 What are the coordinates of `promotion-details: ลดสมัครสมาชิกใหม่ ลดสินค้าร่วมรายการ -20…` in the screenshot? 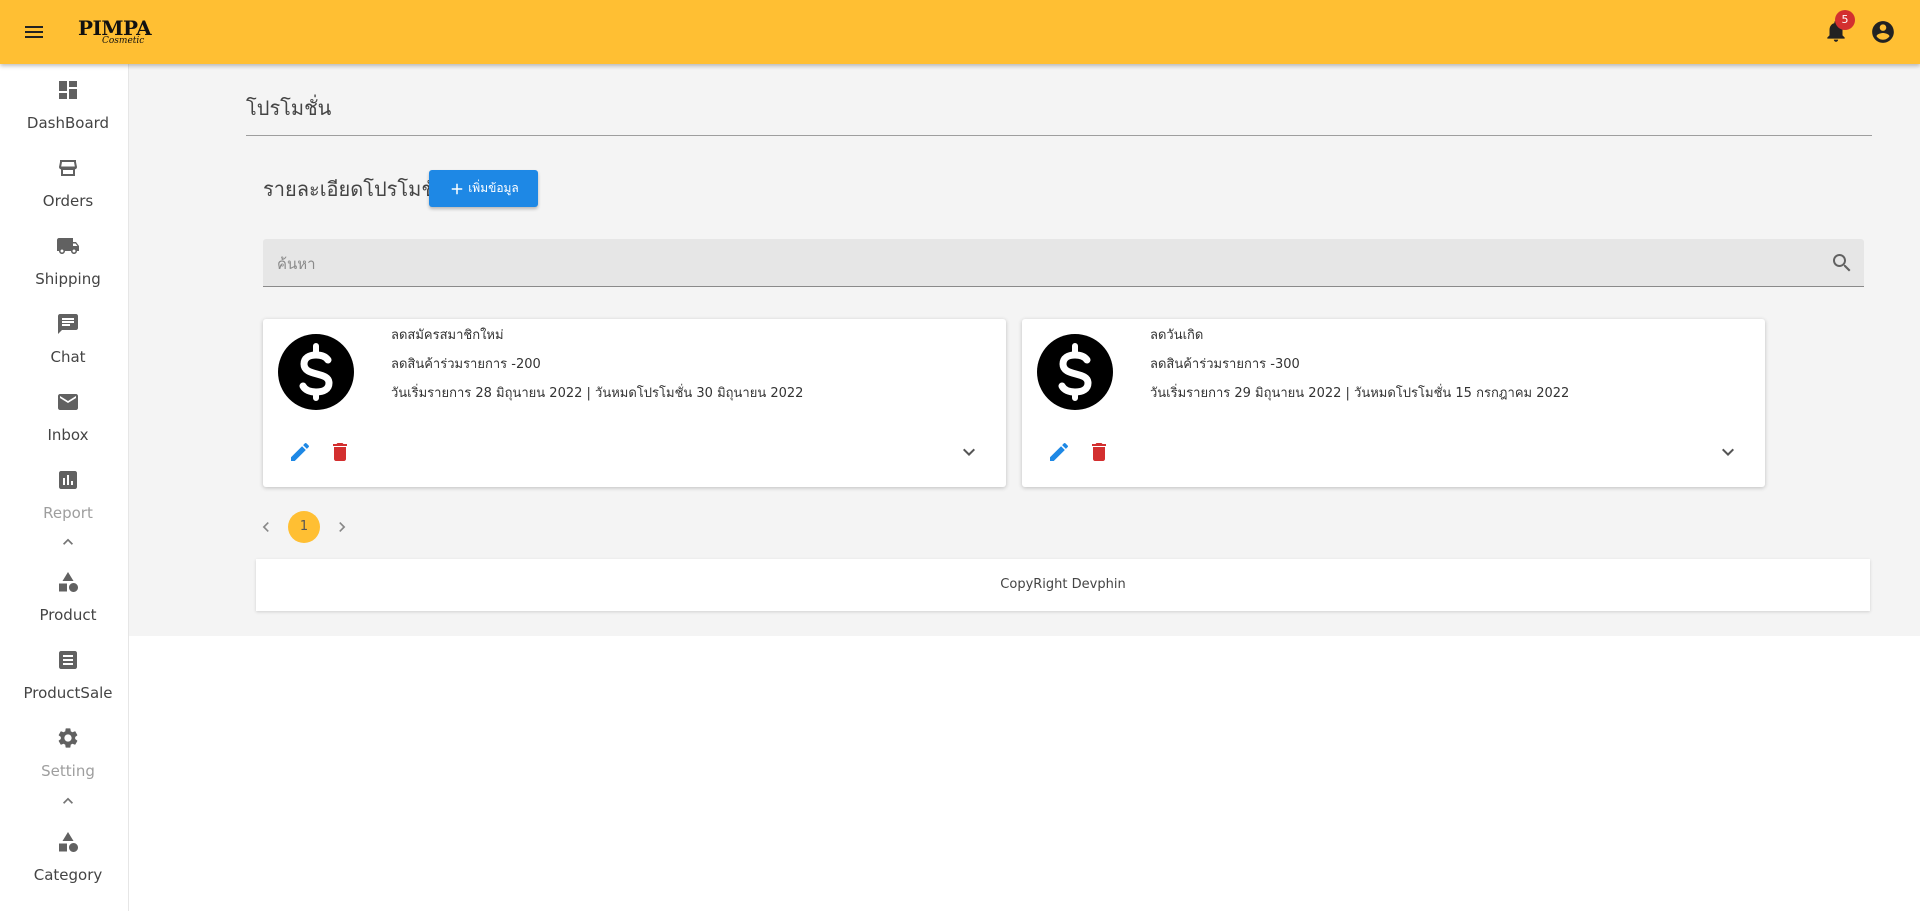 It's located at (597, 370).